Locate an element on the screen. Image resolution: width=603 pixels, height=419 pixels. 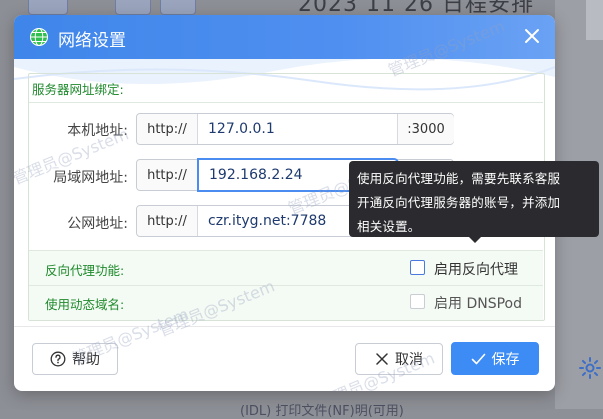
close-icon is located at coordinates (532, 36).